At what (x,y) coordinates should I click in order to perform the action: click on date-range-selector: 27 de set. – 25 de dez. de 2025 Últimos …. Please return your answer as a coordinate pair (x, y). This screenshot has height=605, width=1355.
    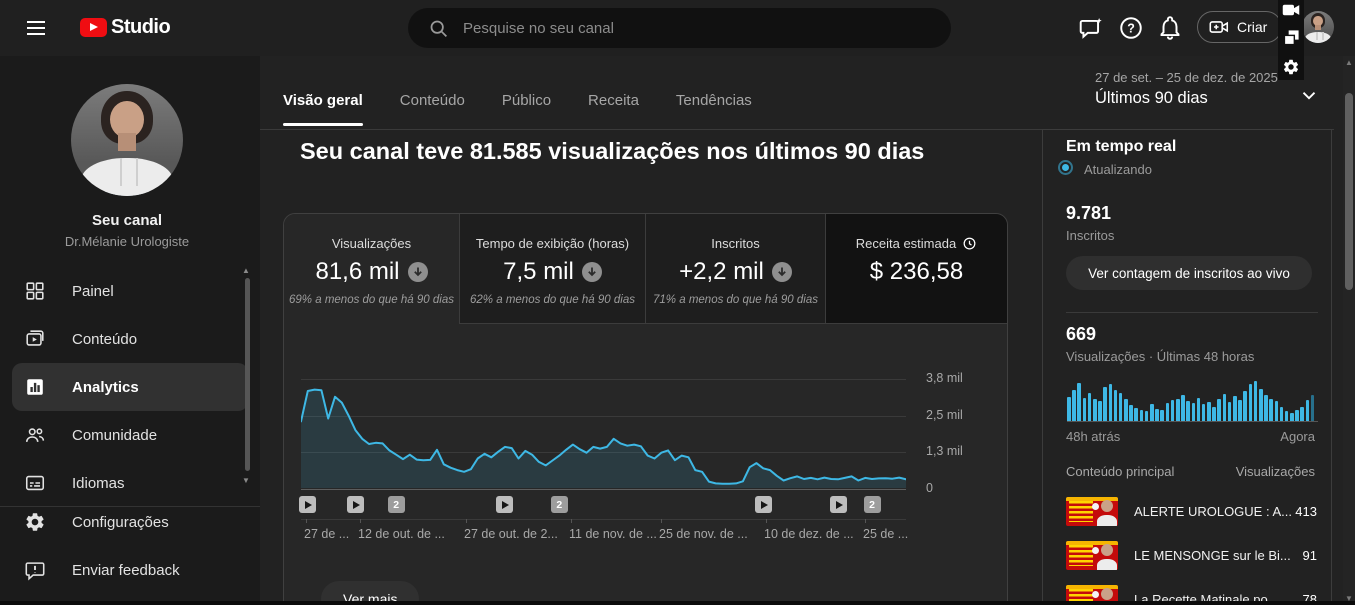
    Looking at the image, I should click on (1186, 89).